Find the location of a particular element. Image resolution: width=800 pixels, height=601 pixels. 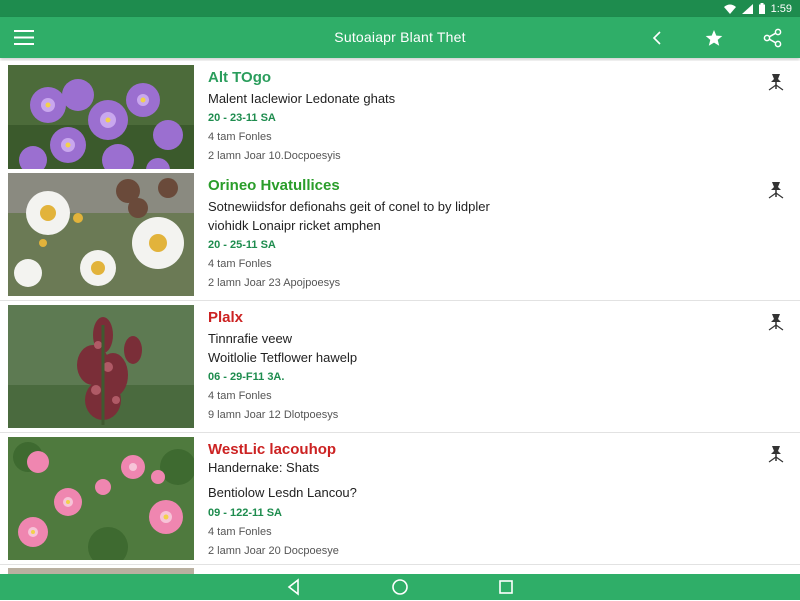

entry-description: Malent Iaclewior Ledonate ghats is located at coordinates (302, 98).